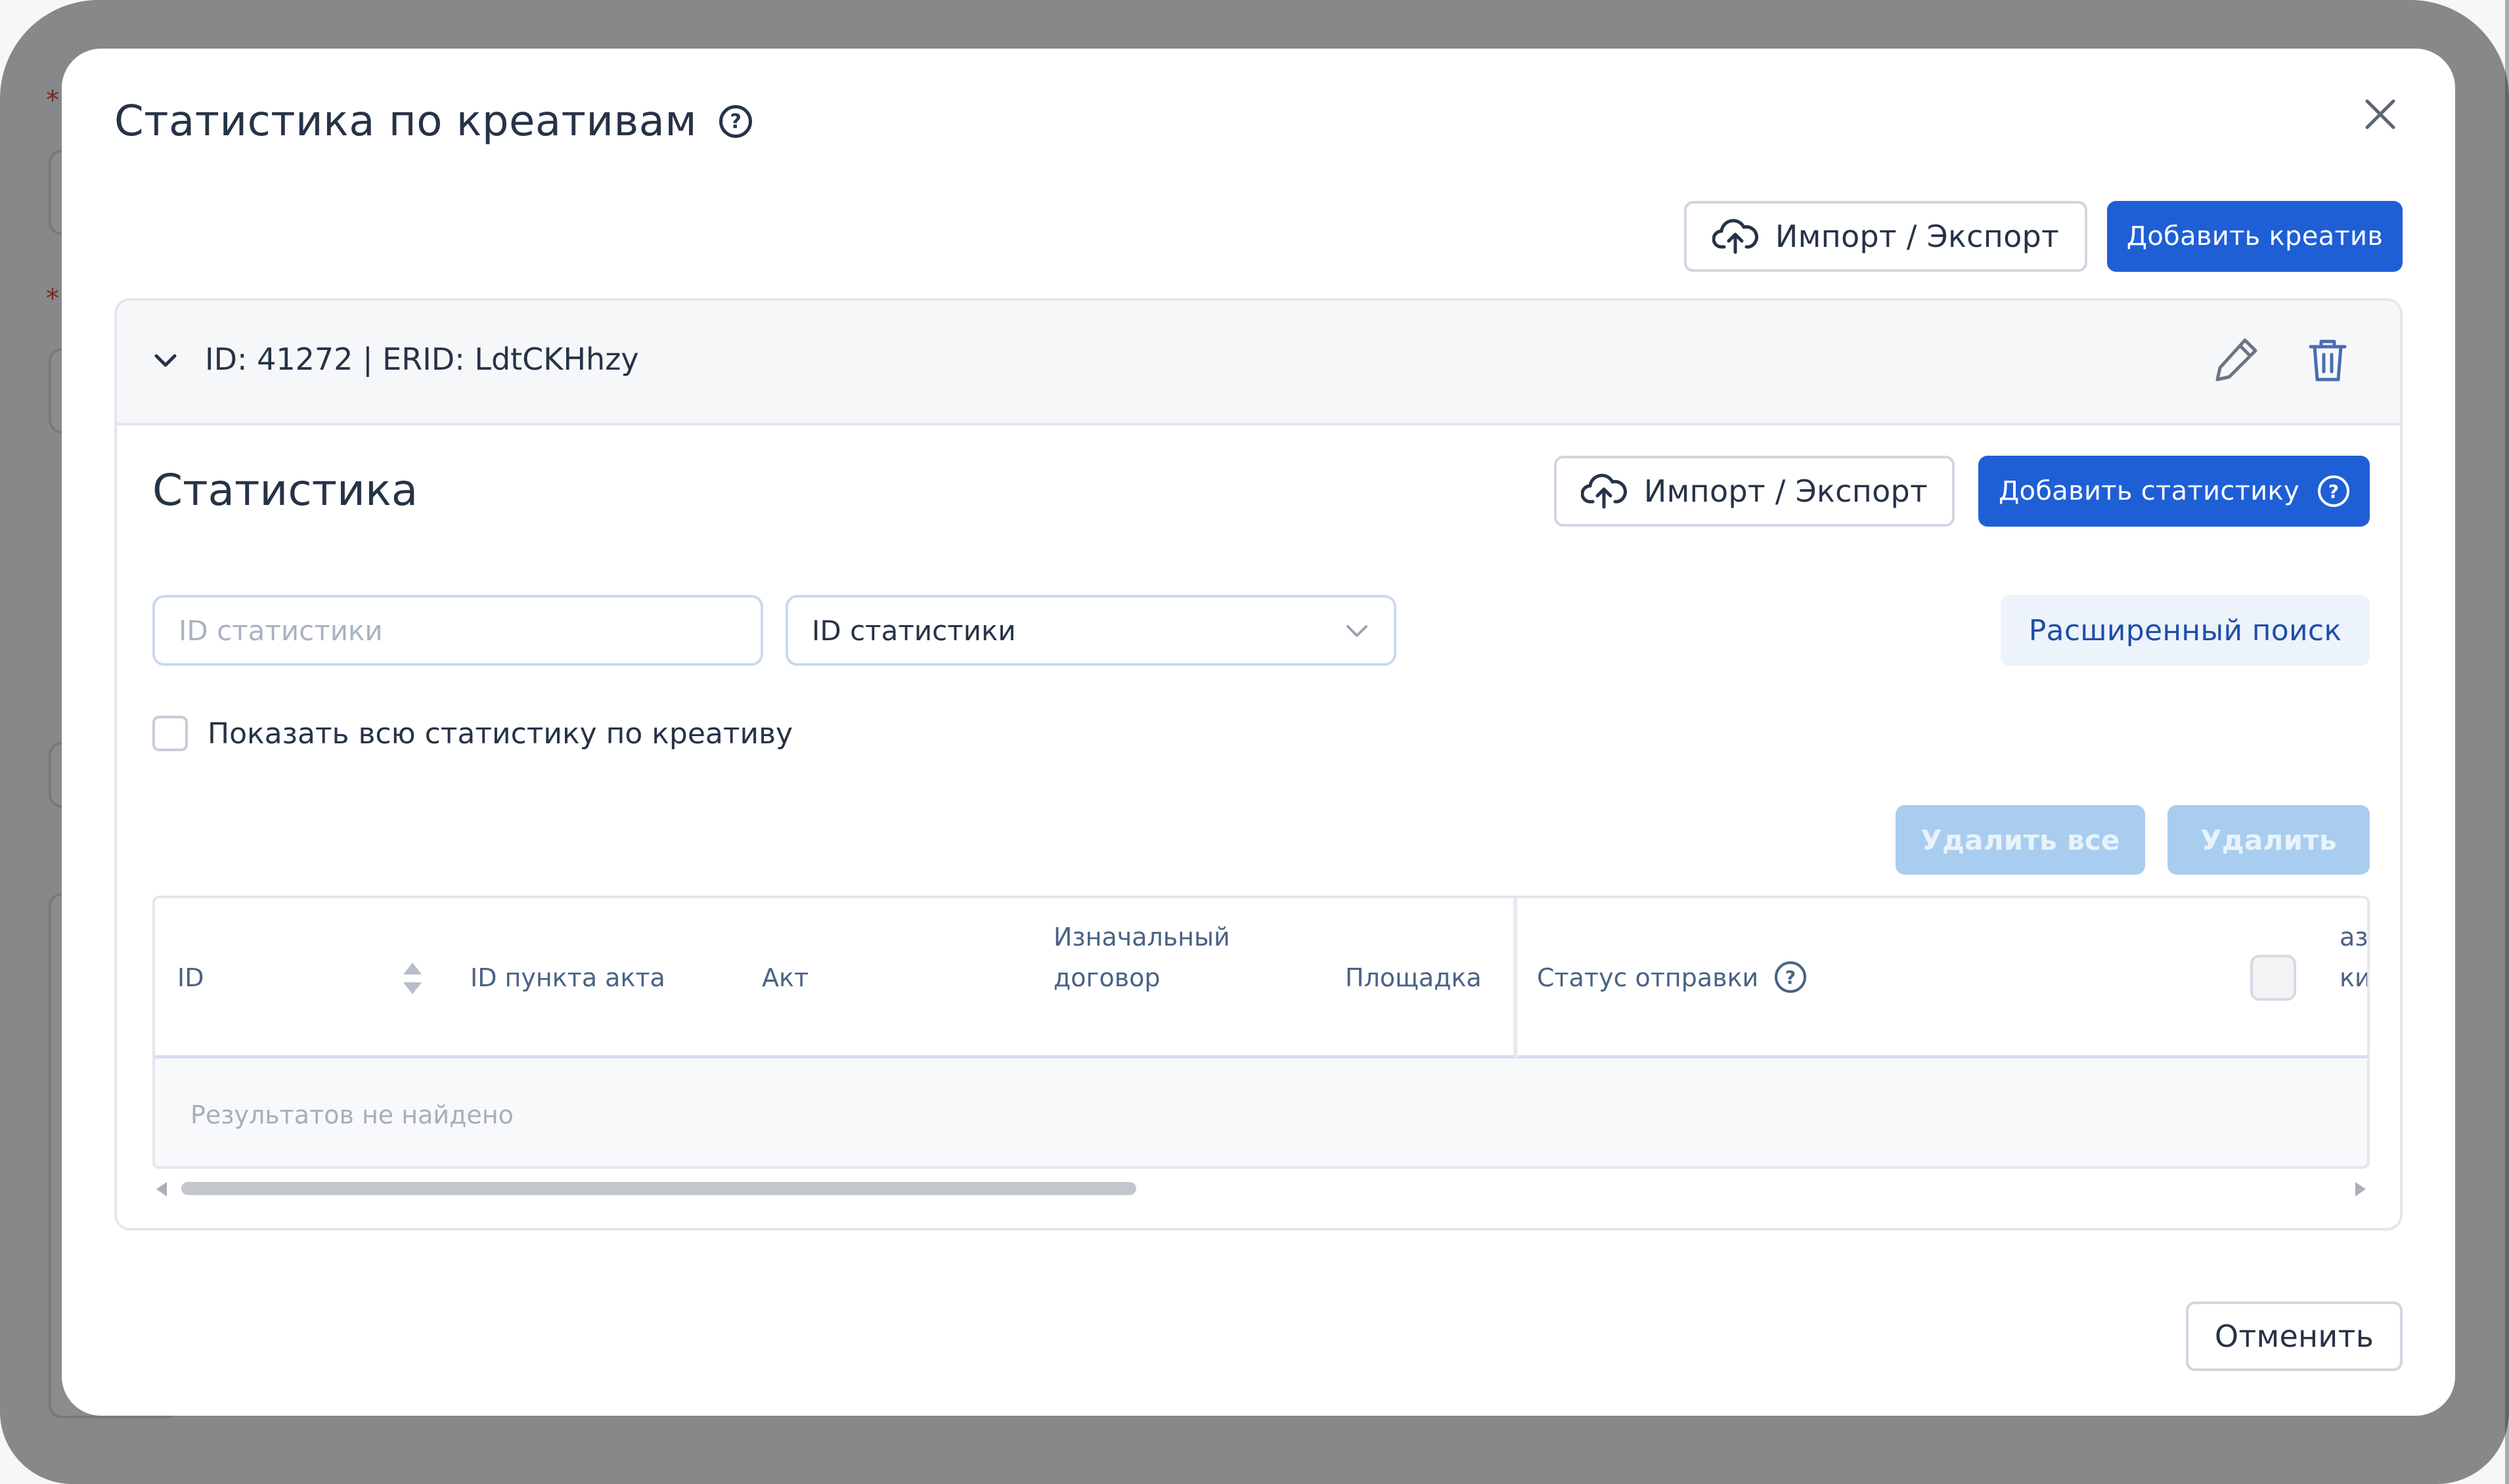 The height and width of the screenshot is (1484, 2509). I want to click on add-creative-button: Добавить креатив, so click(2255, 236).